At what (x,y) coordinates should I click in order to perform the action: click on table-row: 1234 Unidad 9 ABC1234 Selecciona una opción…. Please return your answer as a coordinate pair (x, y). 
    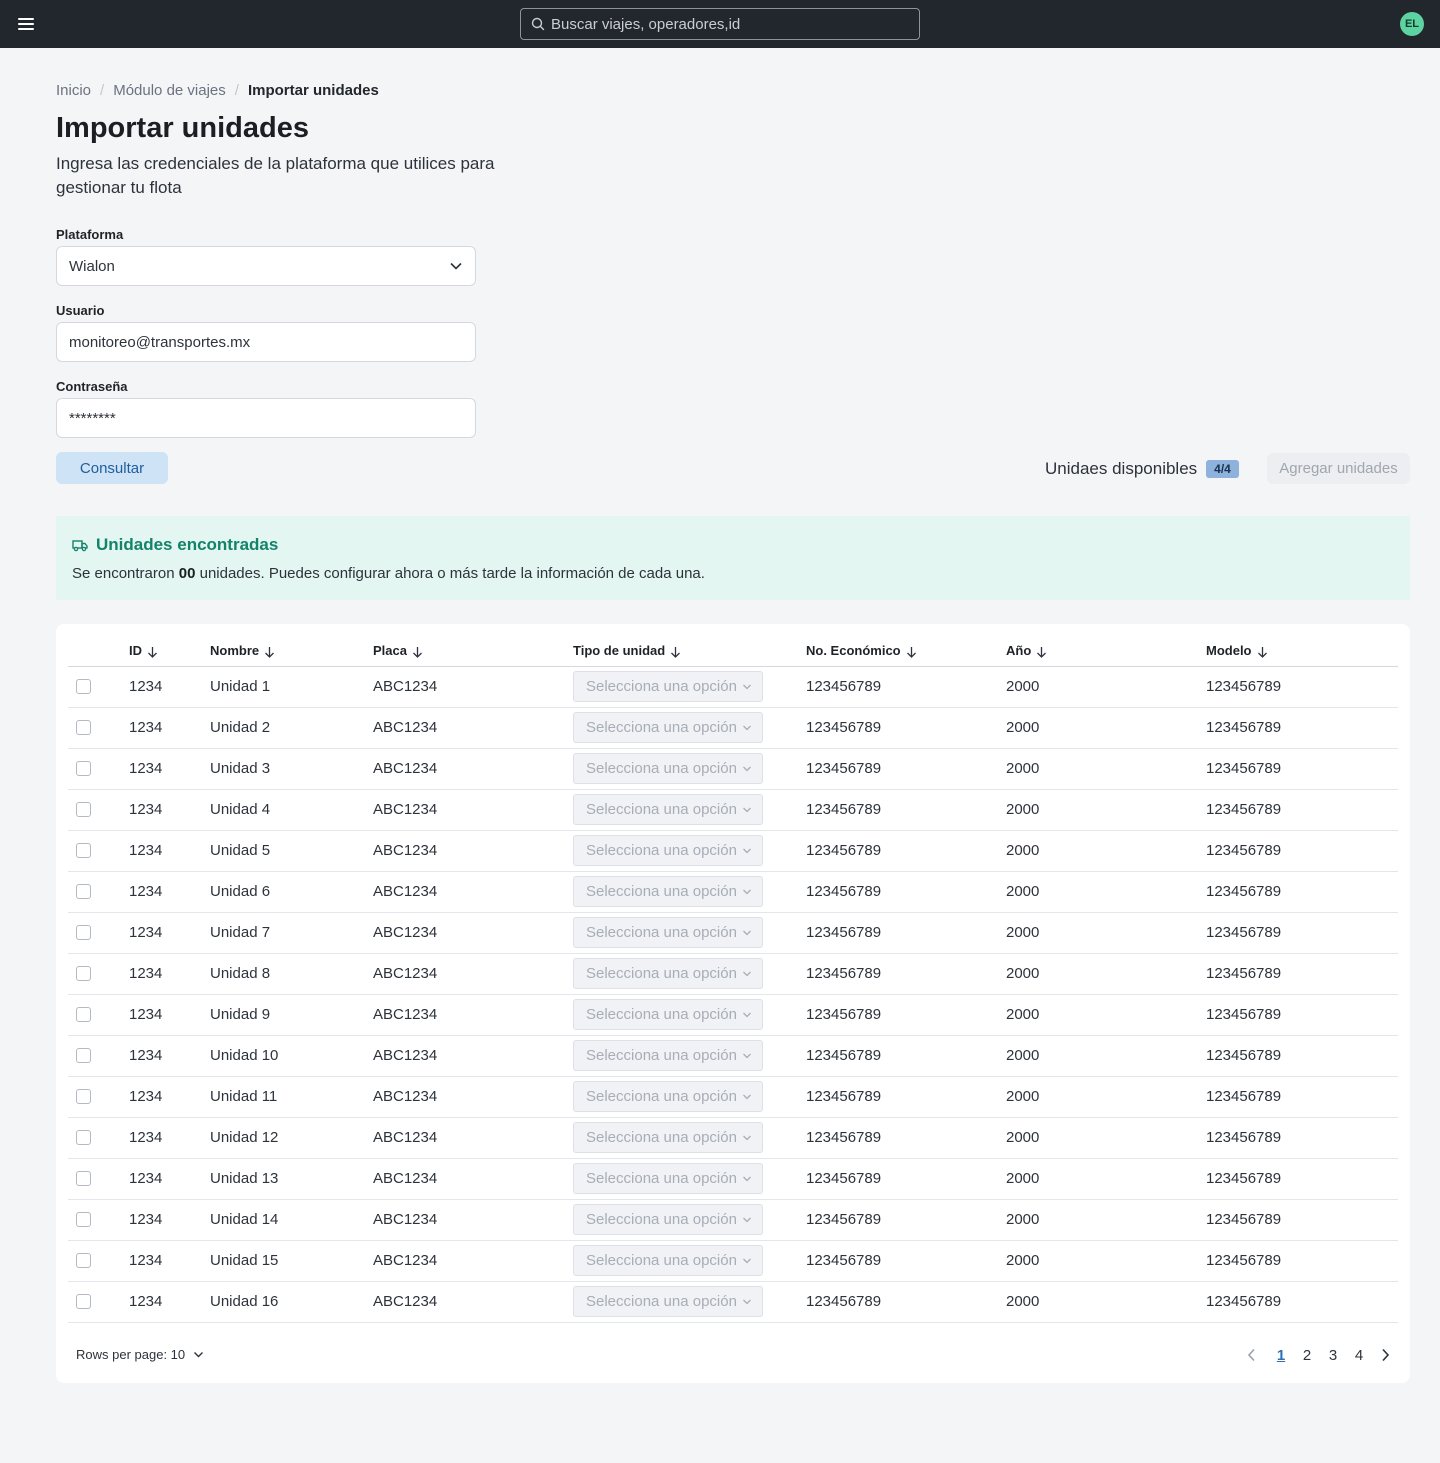
    Looking at the image, I should click on (733, 1015).